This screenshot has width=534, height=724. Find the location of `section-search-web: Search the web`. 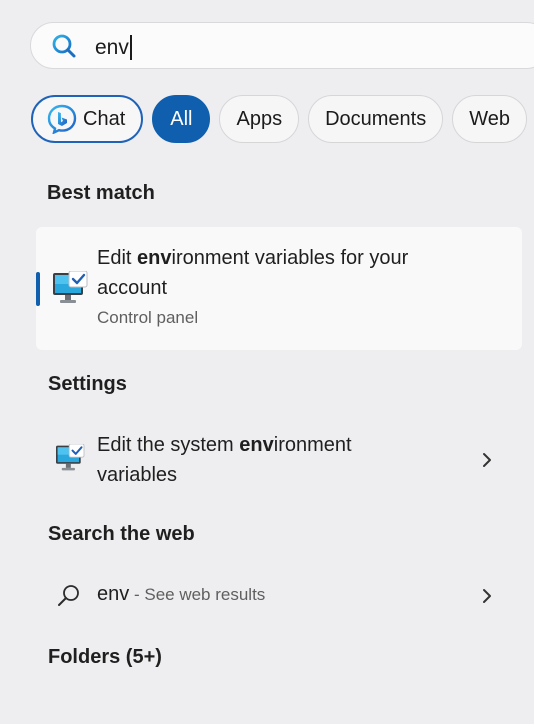

section-search-web: Search the web is located at coordinates (121, 534).